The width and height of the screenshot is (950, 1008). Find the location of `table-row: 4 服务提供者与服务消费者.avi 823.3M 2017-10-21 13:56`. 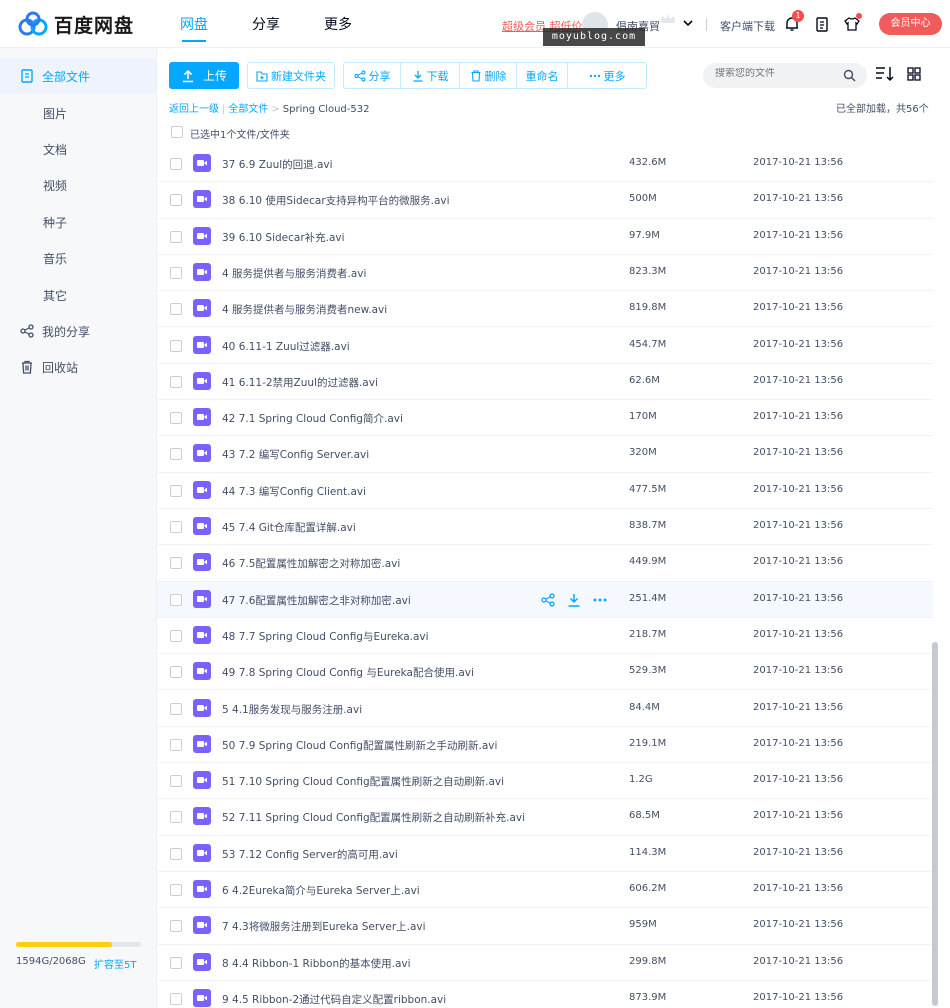

table-row: 4 服务提供者与服务消费者.avi 823.3M 2017-10-21 13:56 is located at coordinates (545, 273).